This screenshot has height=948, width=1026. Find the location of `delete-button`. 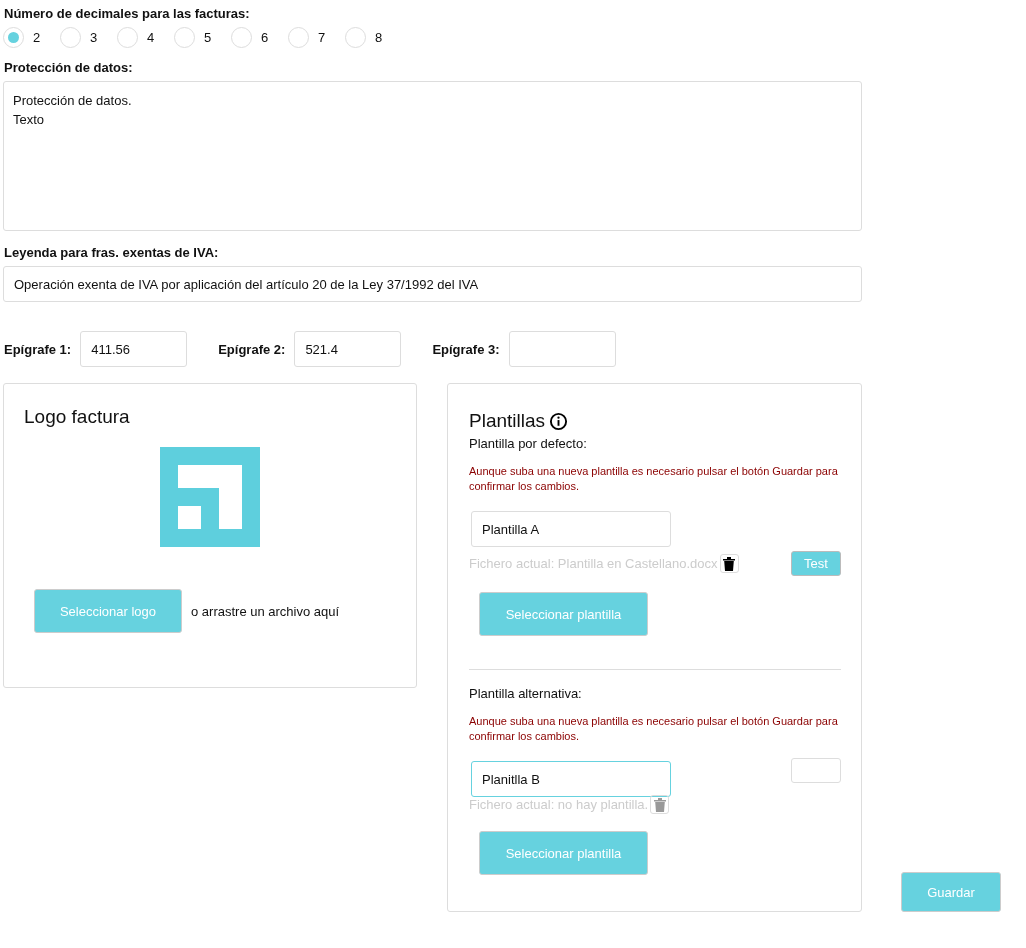

delete-button is located at coordinates (729, 563).